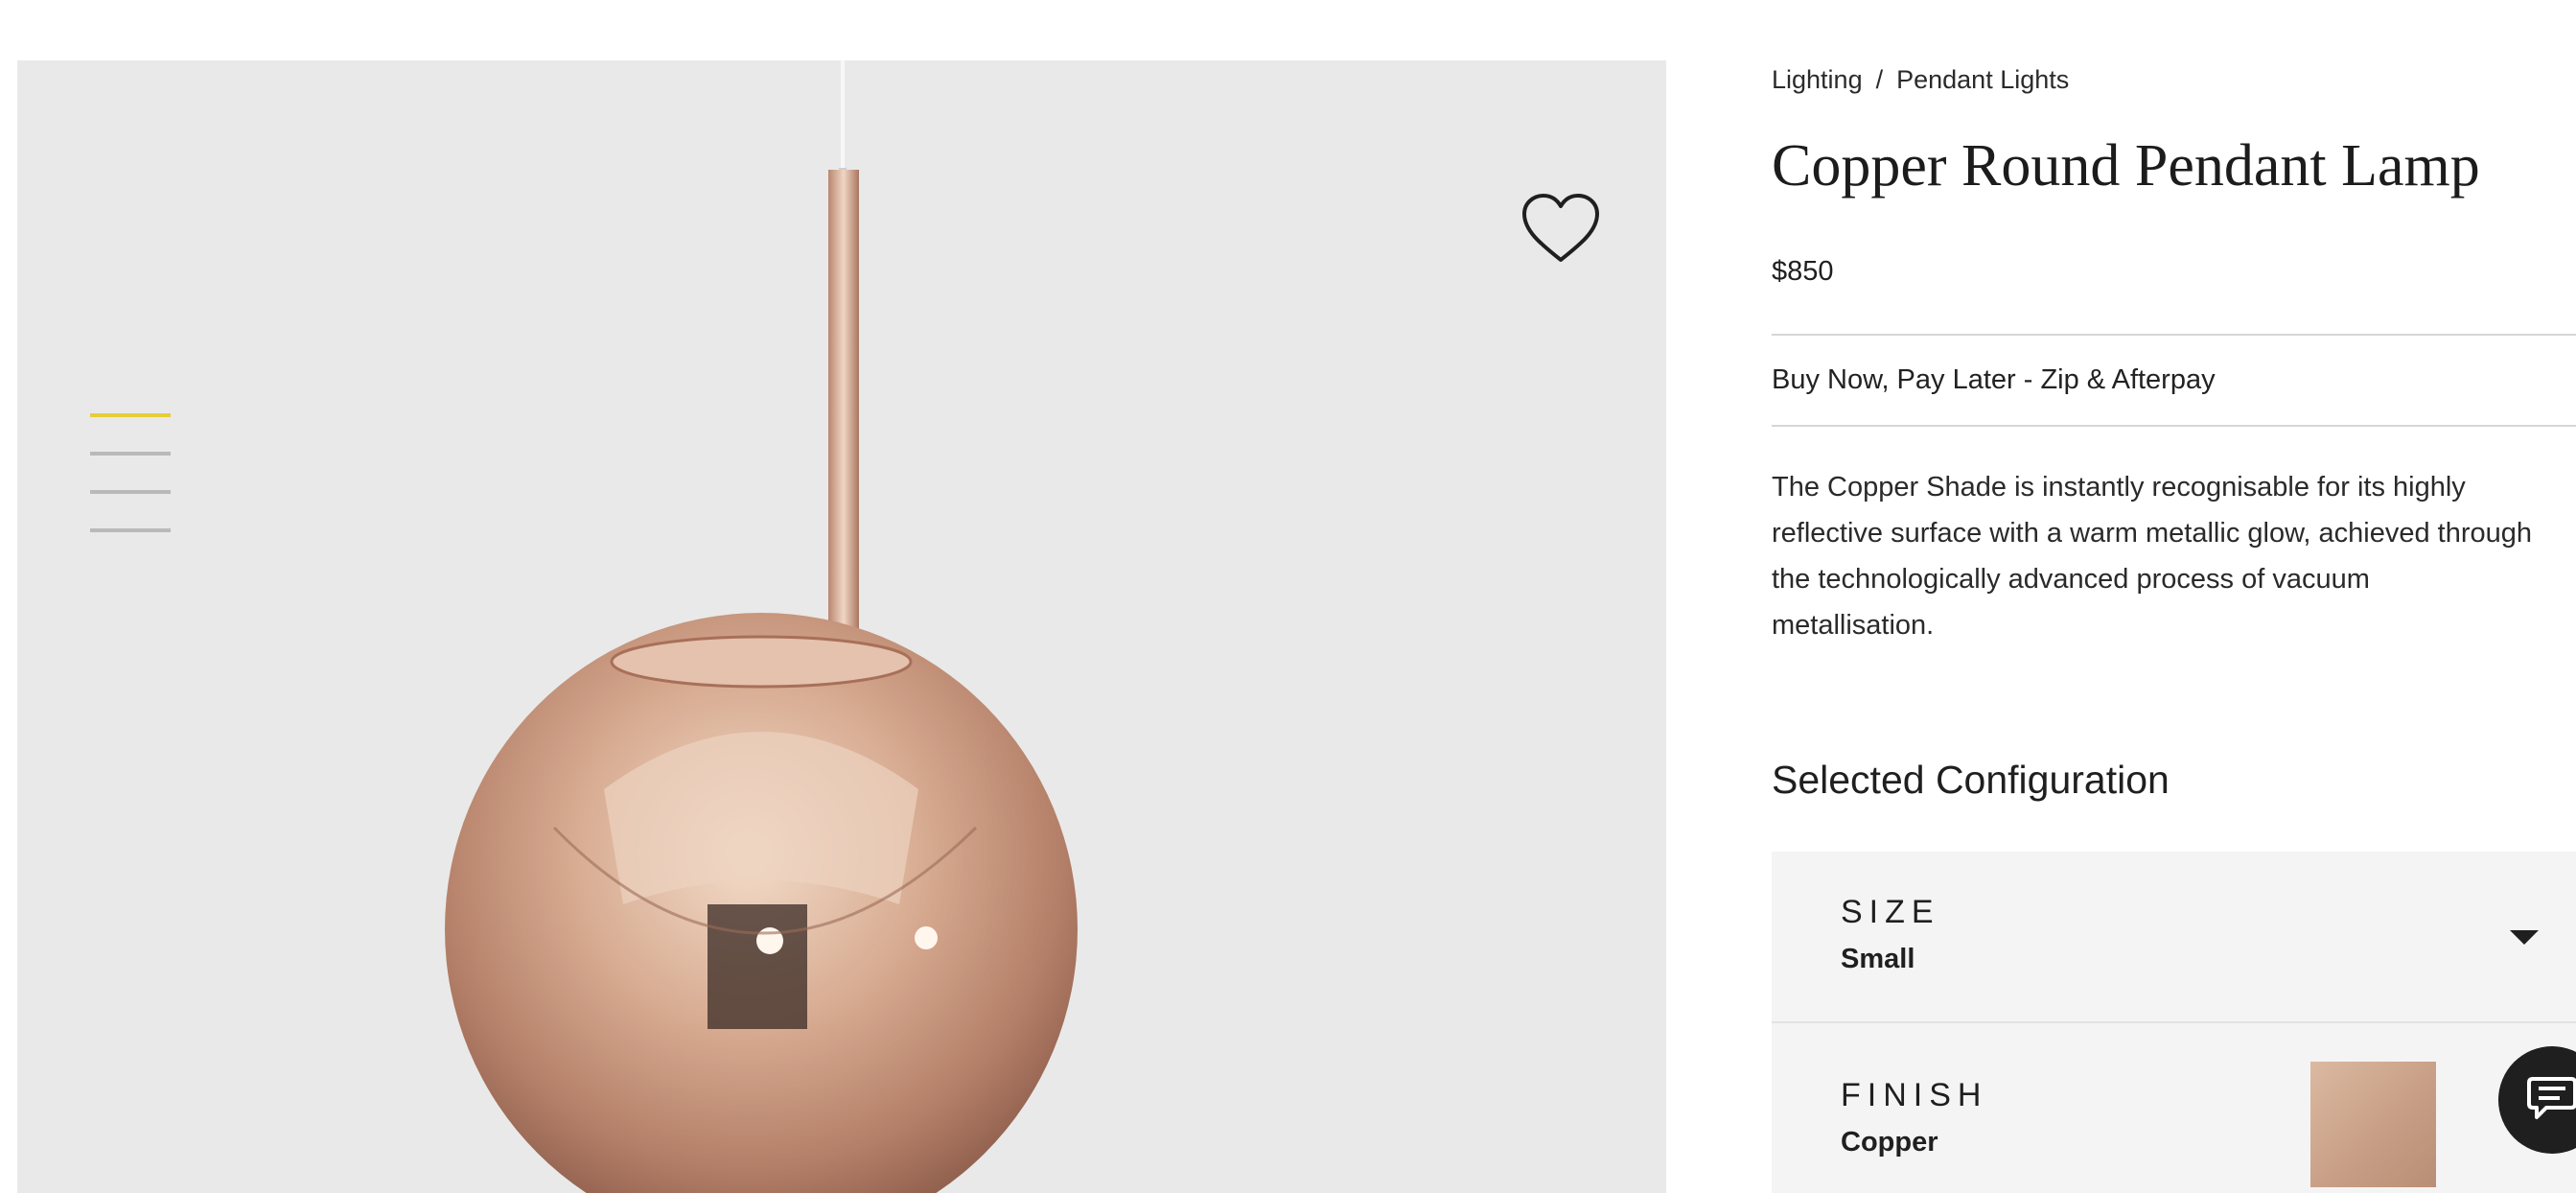  Describe the element at coordinates (2551, 1098) in the screenshot. I see `chat-bubble-icon` at that location.